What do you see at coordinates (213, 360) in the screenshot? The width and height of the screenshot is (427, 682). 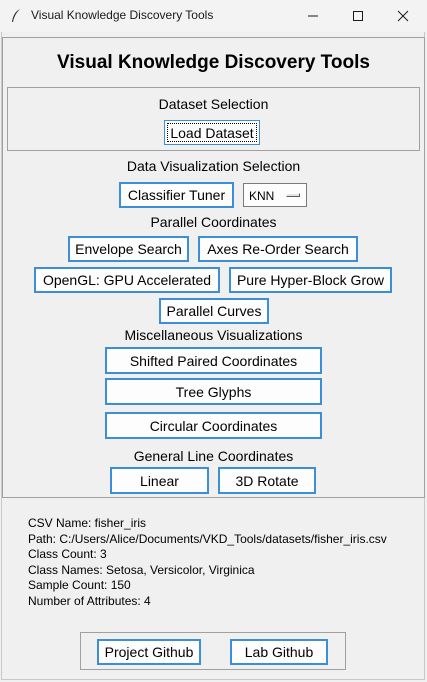 I see `shifted-paired-coordinates-button: Shifted Paired Coordinates` at bounding box center [213, 360].